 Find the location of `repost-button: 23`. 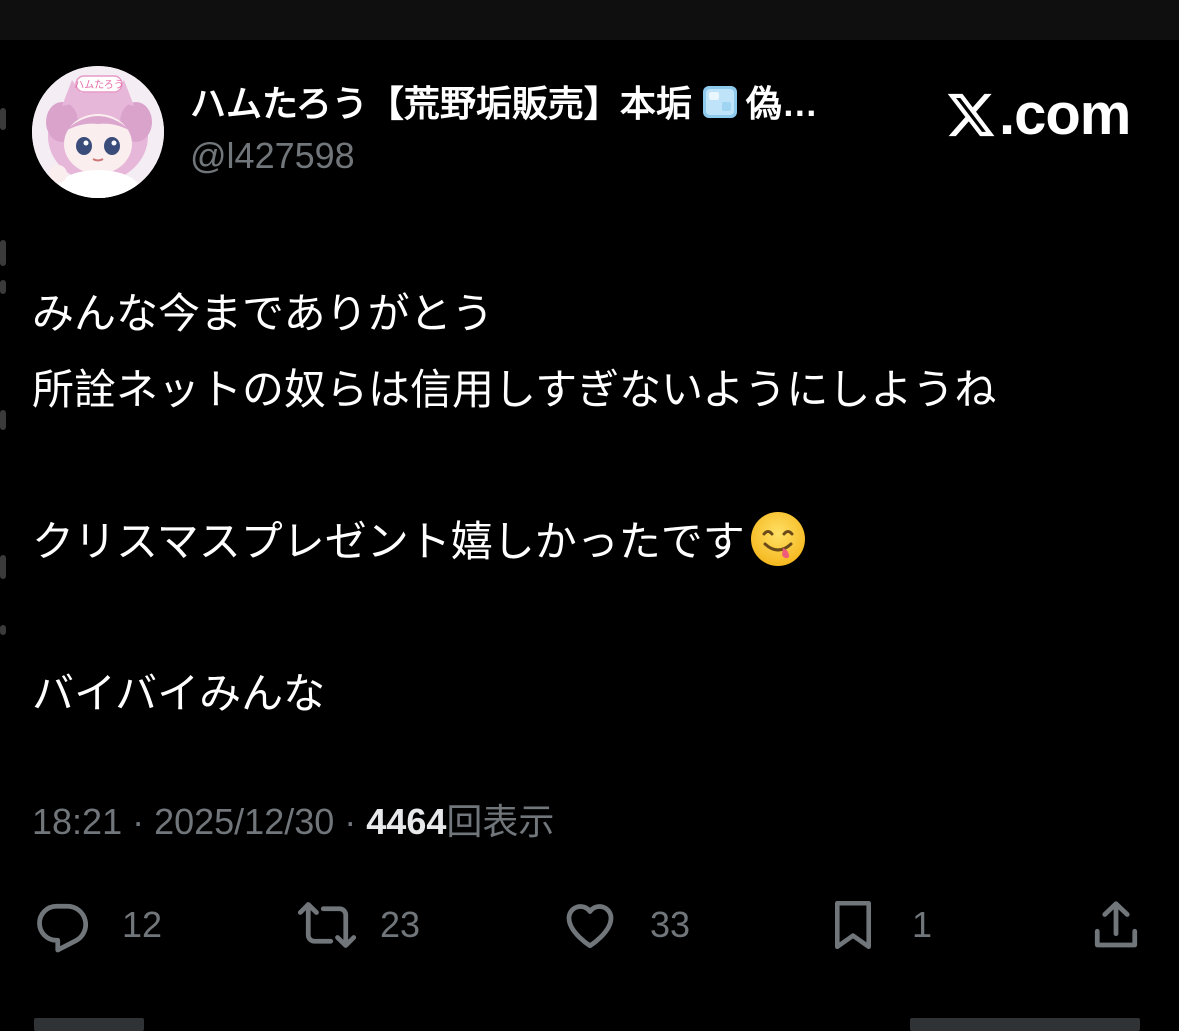

repost-button: 23 is located at coordinates (358, 925).